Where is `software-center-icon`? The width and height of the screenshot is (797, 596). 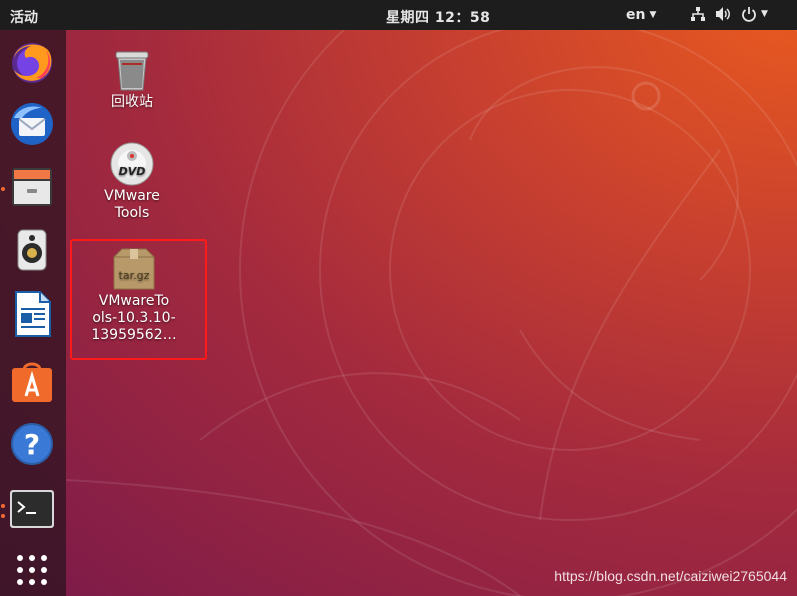
software-center-icon is located at coordinates (32, 382).